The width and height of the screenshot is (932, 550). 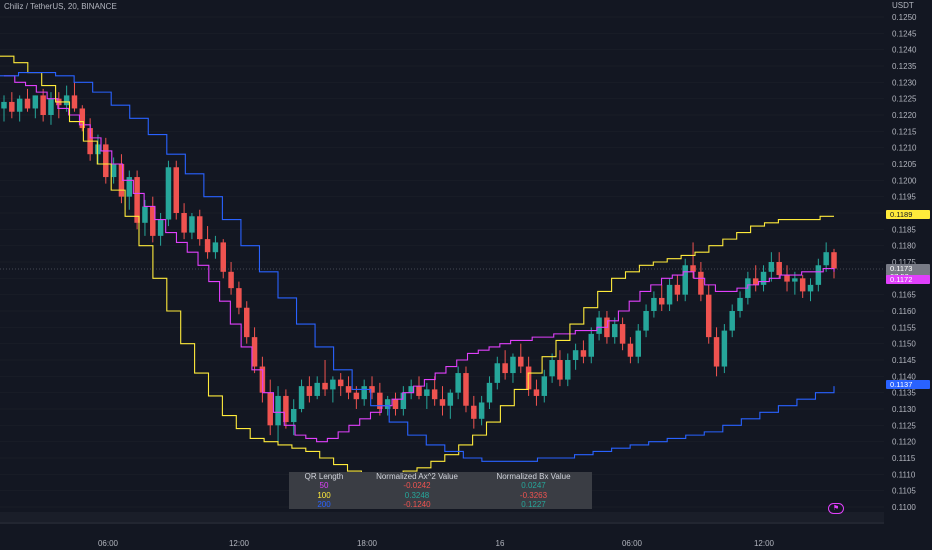 What do you see at coordinates (908, 384) in the screenshot?
I see `blue-line-price-tag: 0.1137` at bounding box center [908, 384].